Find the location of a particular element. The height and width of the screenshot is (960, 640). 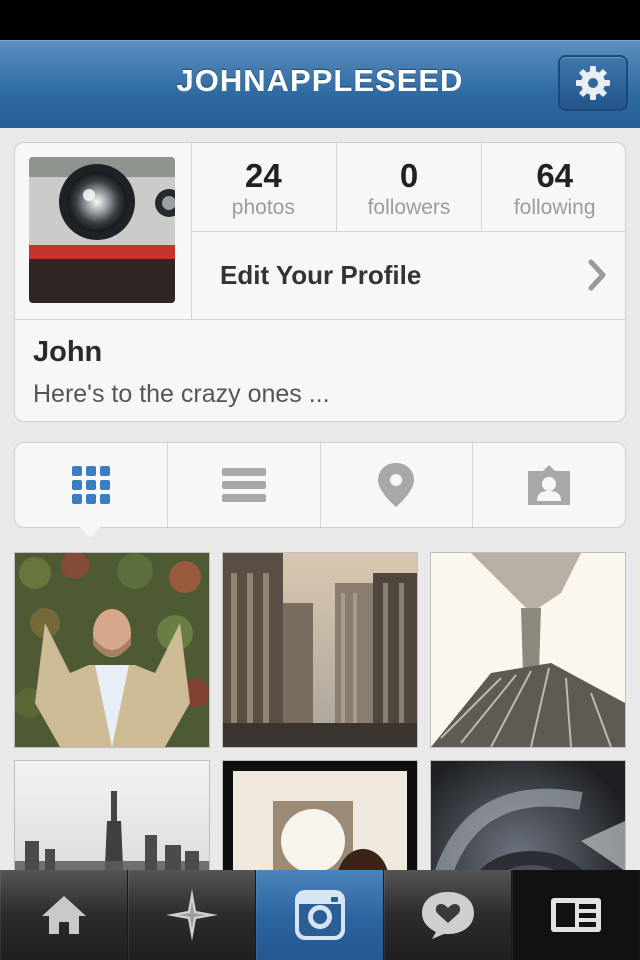

photos-count: 24 is located at coordinates (263, 175).